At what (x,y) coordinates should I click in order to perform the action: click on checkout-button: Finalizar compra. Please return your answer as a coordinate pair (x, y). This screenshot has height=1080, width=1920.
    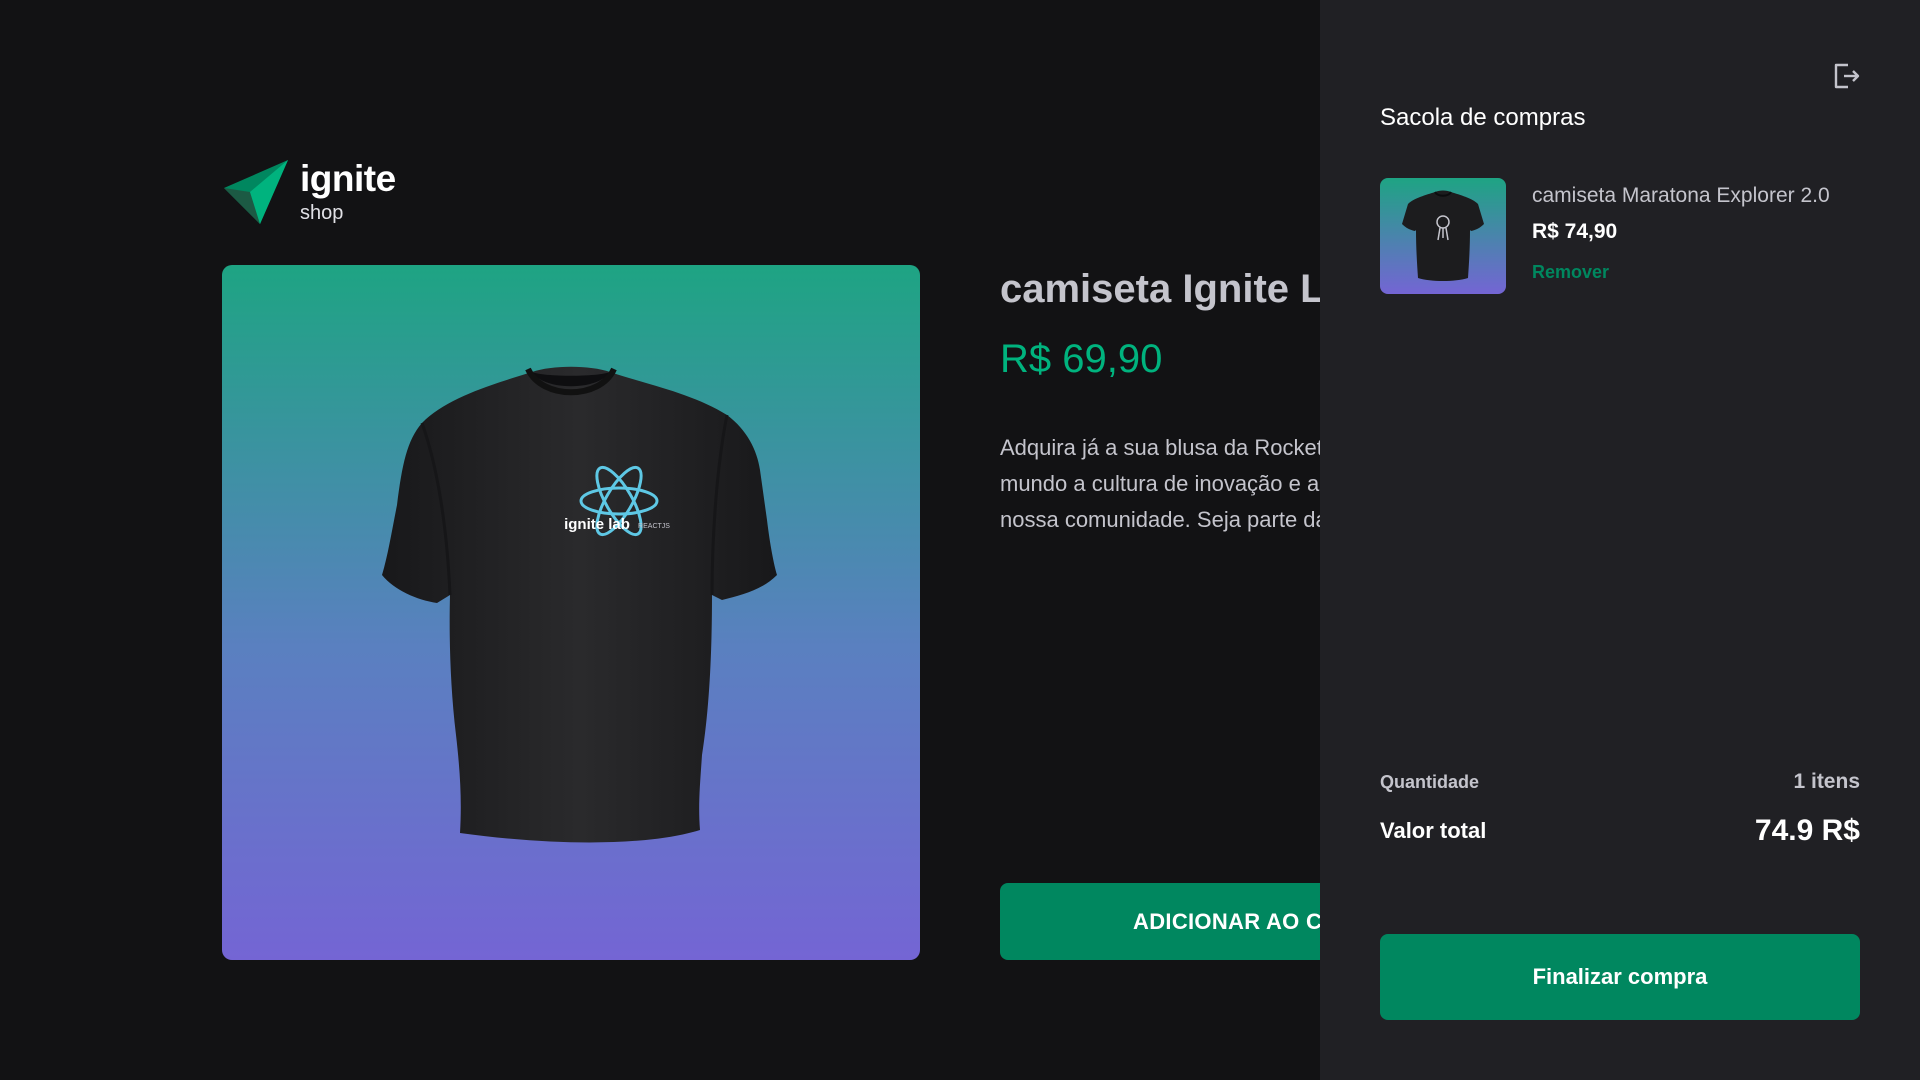
    Looking at the image, I should click on (1620, 977).